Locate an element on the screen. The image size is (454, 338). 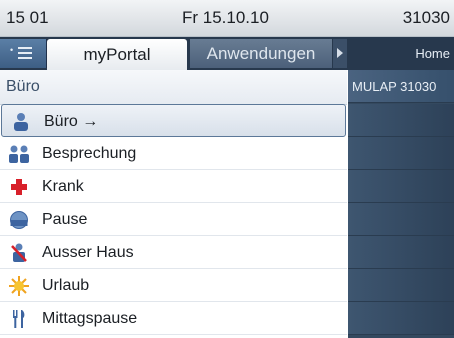
lunch-cutlery-icon is located at coordinates (19, 319).